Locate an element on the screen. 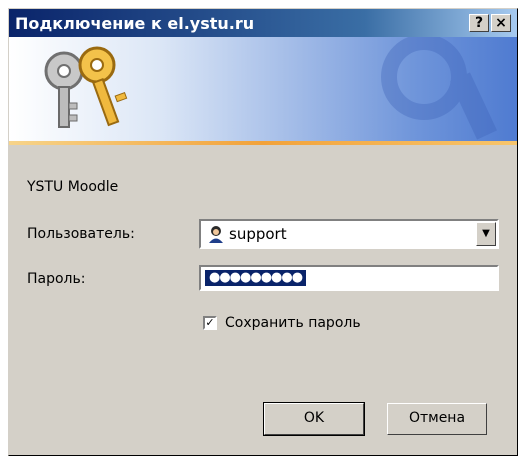  watermark-key-icon is located at coordinates (439, 88).